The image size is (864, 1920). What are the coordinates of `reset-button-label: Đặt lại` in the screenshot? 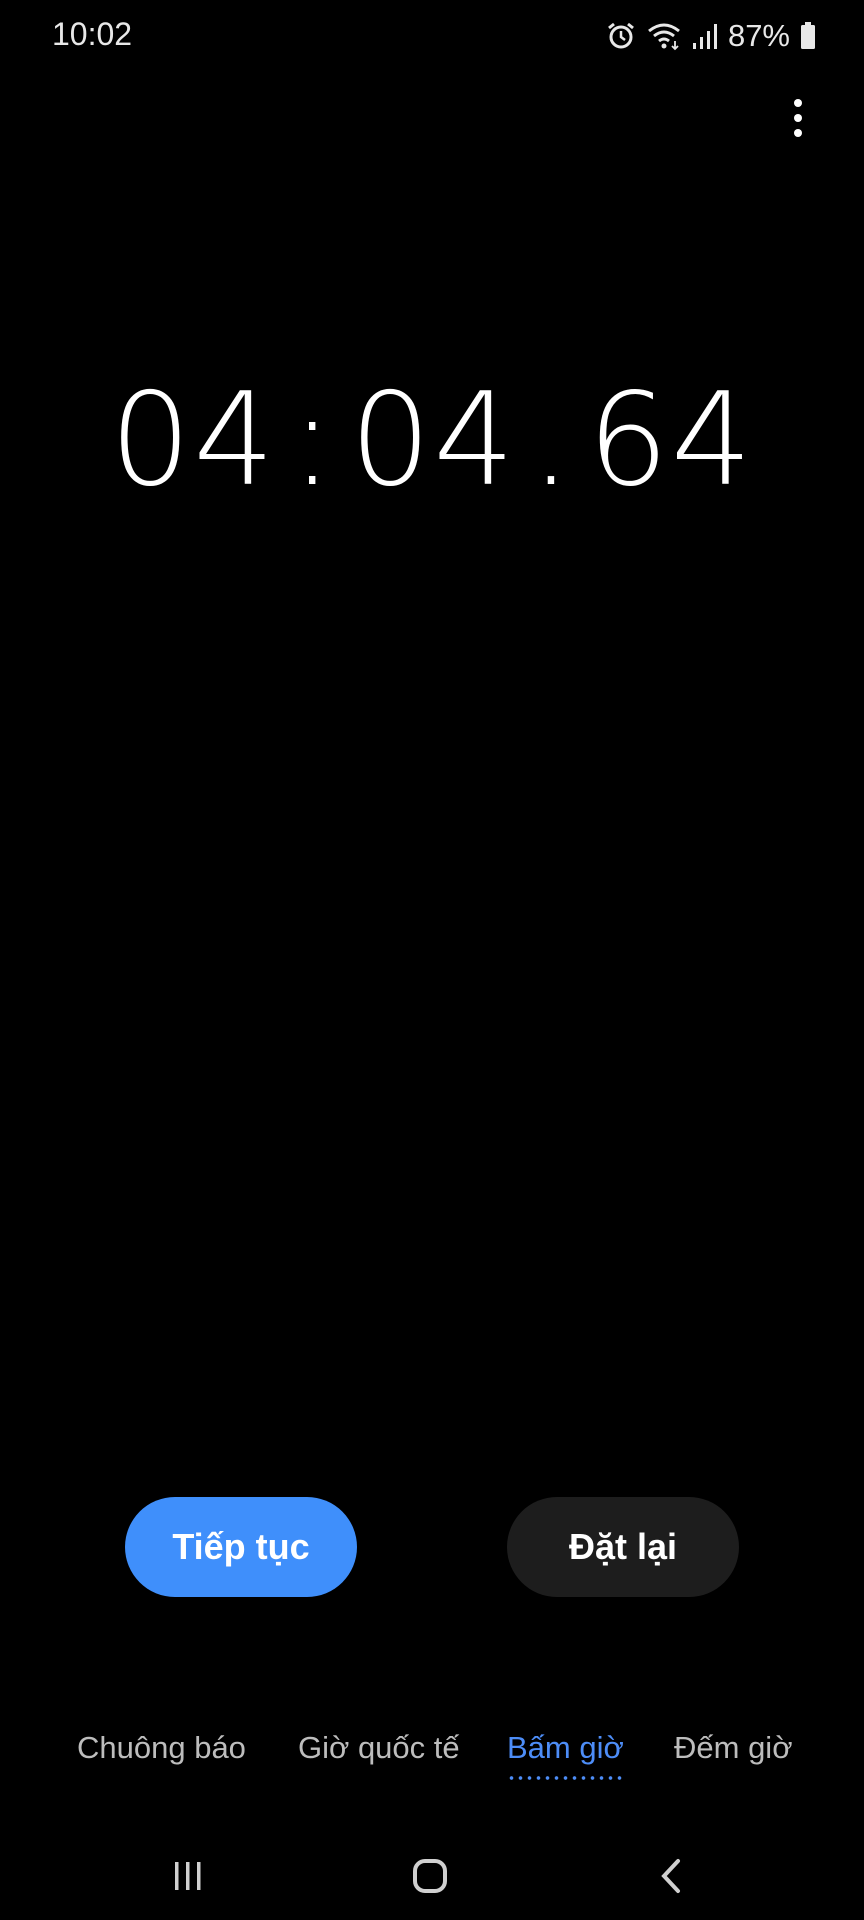 It's located at (623, 1546).